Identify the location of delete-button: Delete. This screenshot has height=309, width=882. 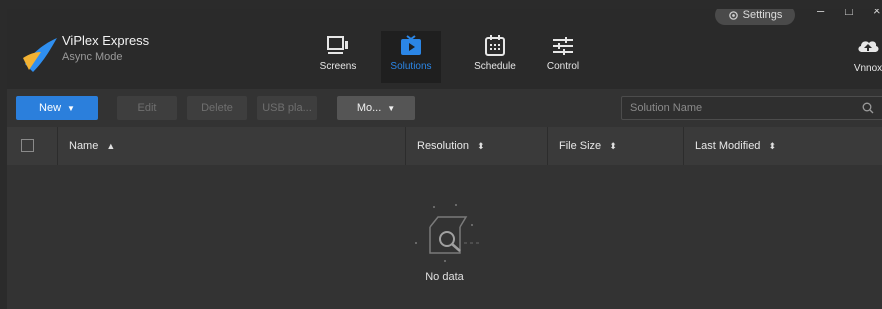
(217, 108).